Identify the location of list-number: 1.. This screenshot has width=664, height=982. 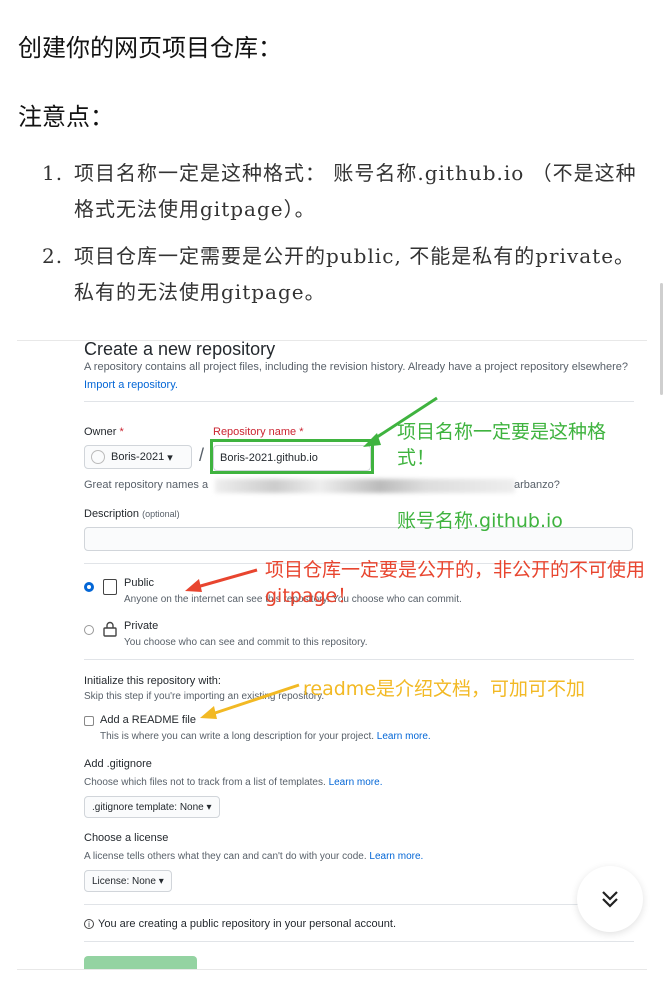
(53, 173).